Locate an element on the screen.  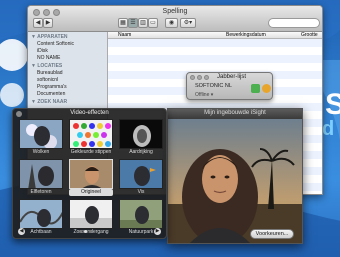
effect-cell: Origineel is located at coordinates (91, 178).